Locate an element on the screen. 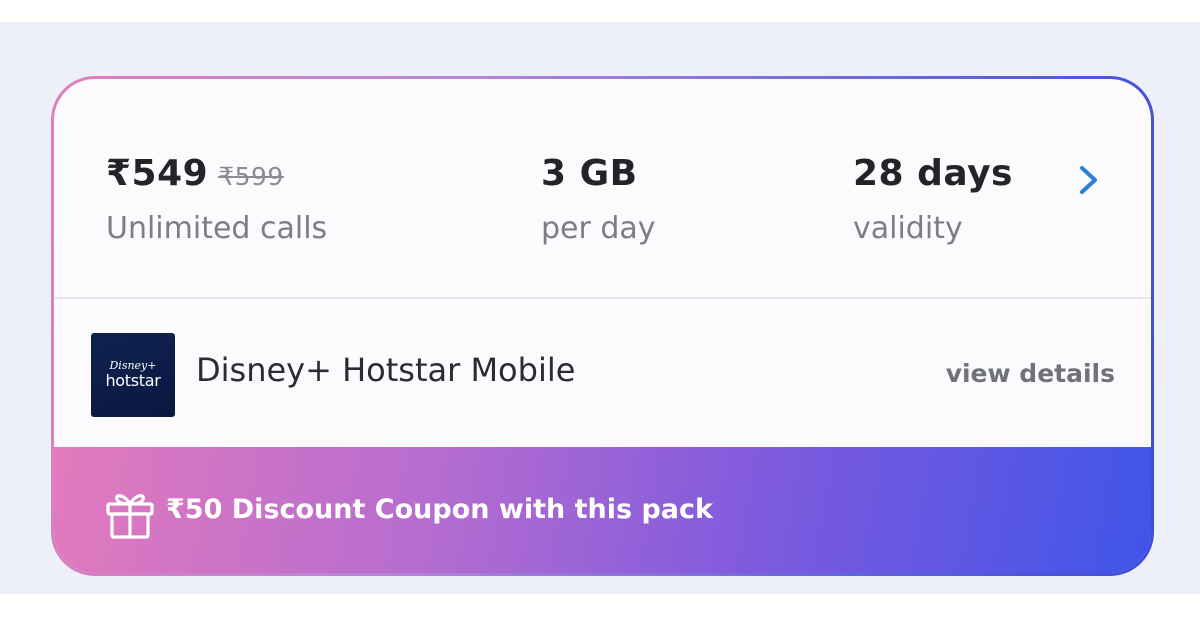 The image size is (1200, 630). price-block: ₹549 ₹599 Unlimited calls is located at coordinates (216, 199).